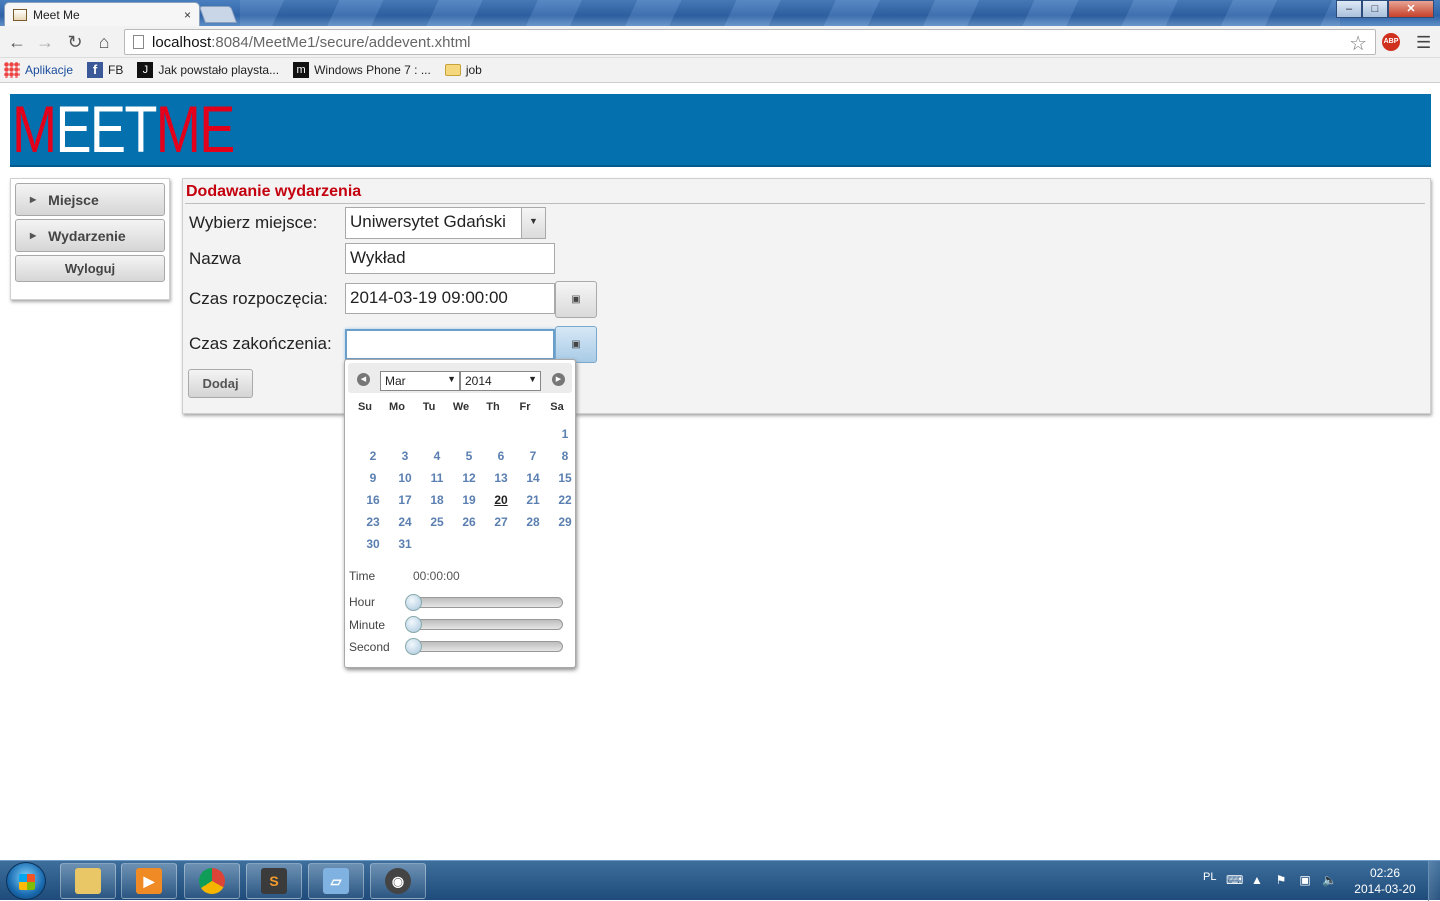 Image resolution: width=1440 pixels, height=901 pixels. What do you see at coordinates (469, 456) in the screenshot?
I see `calendar-day: 5` at bounding box center [469, 456].